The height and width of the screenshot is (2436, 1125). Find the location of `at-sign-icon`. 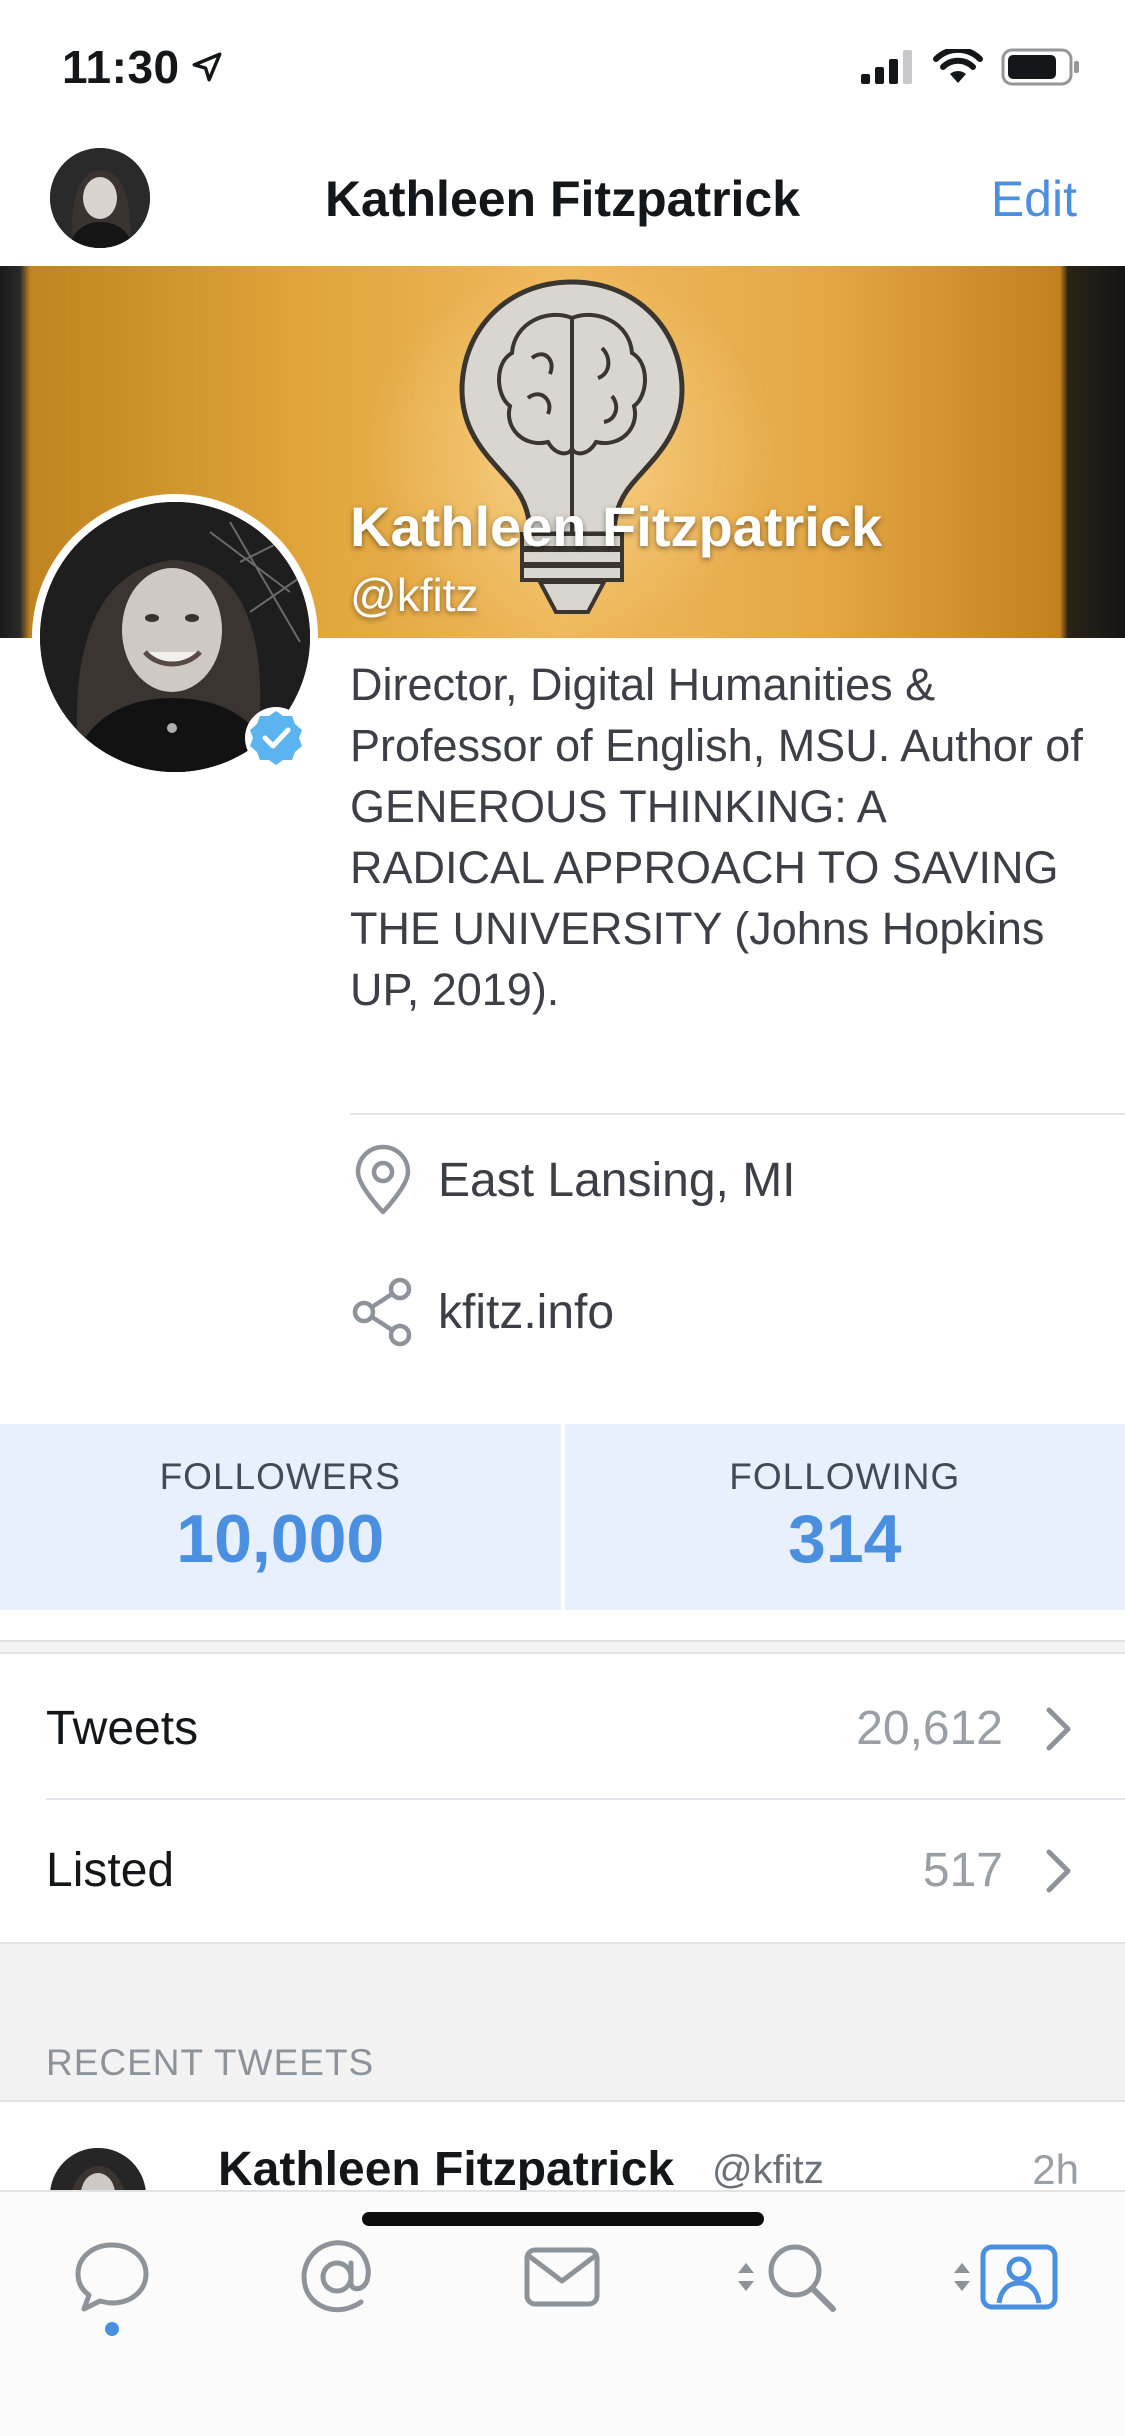

at-sign-icon is located at coordinates (336, 2276).